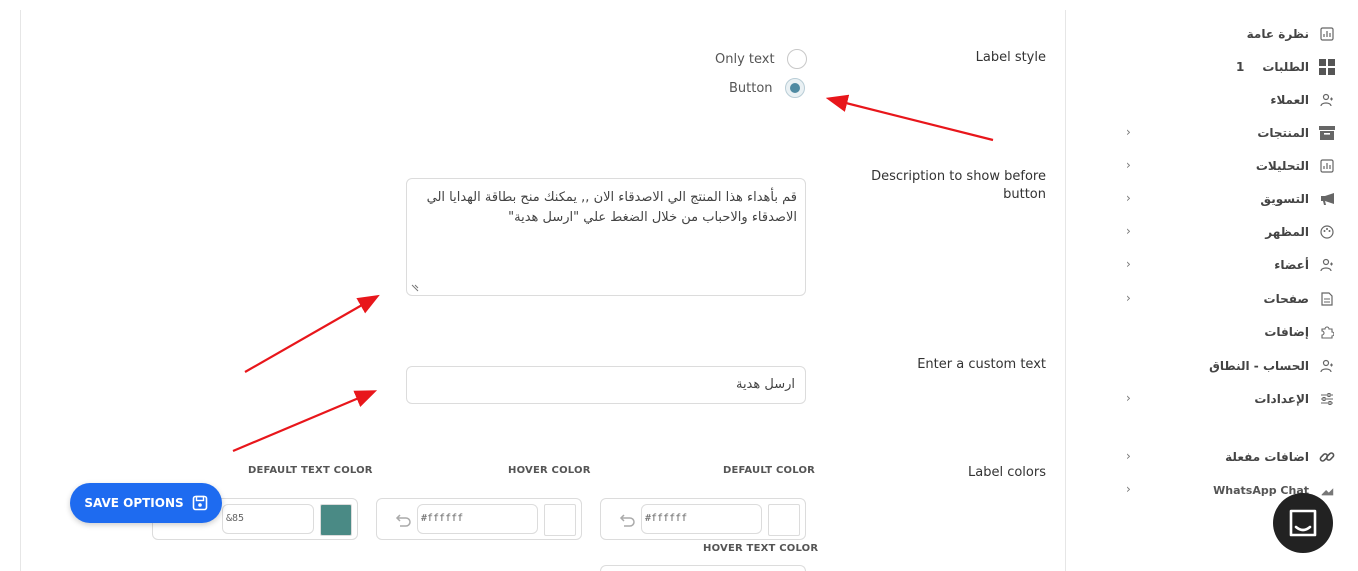 Image resolution: width=1358 pixels, height=571 pixels. I want to click on default-color-input: #ffffff, so click(701, 519).